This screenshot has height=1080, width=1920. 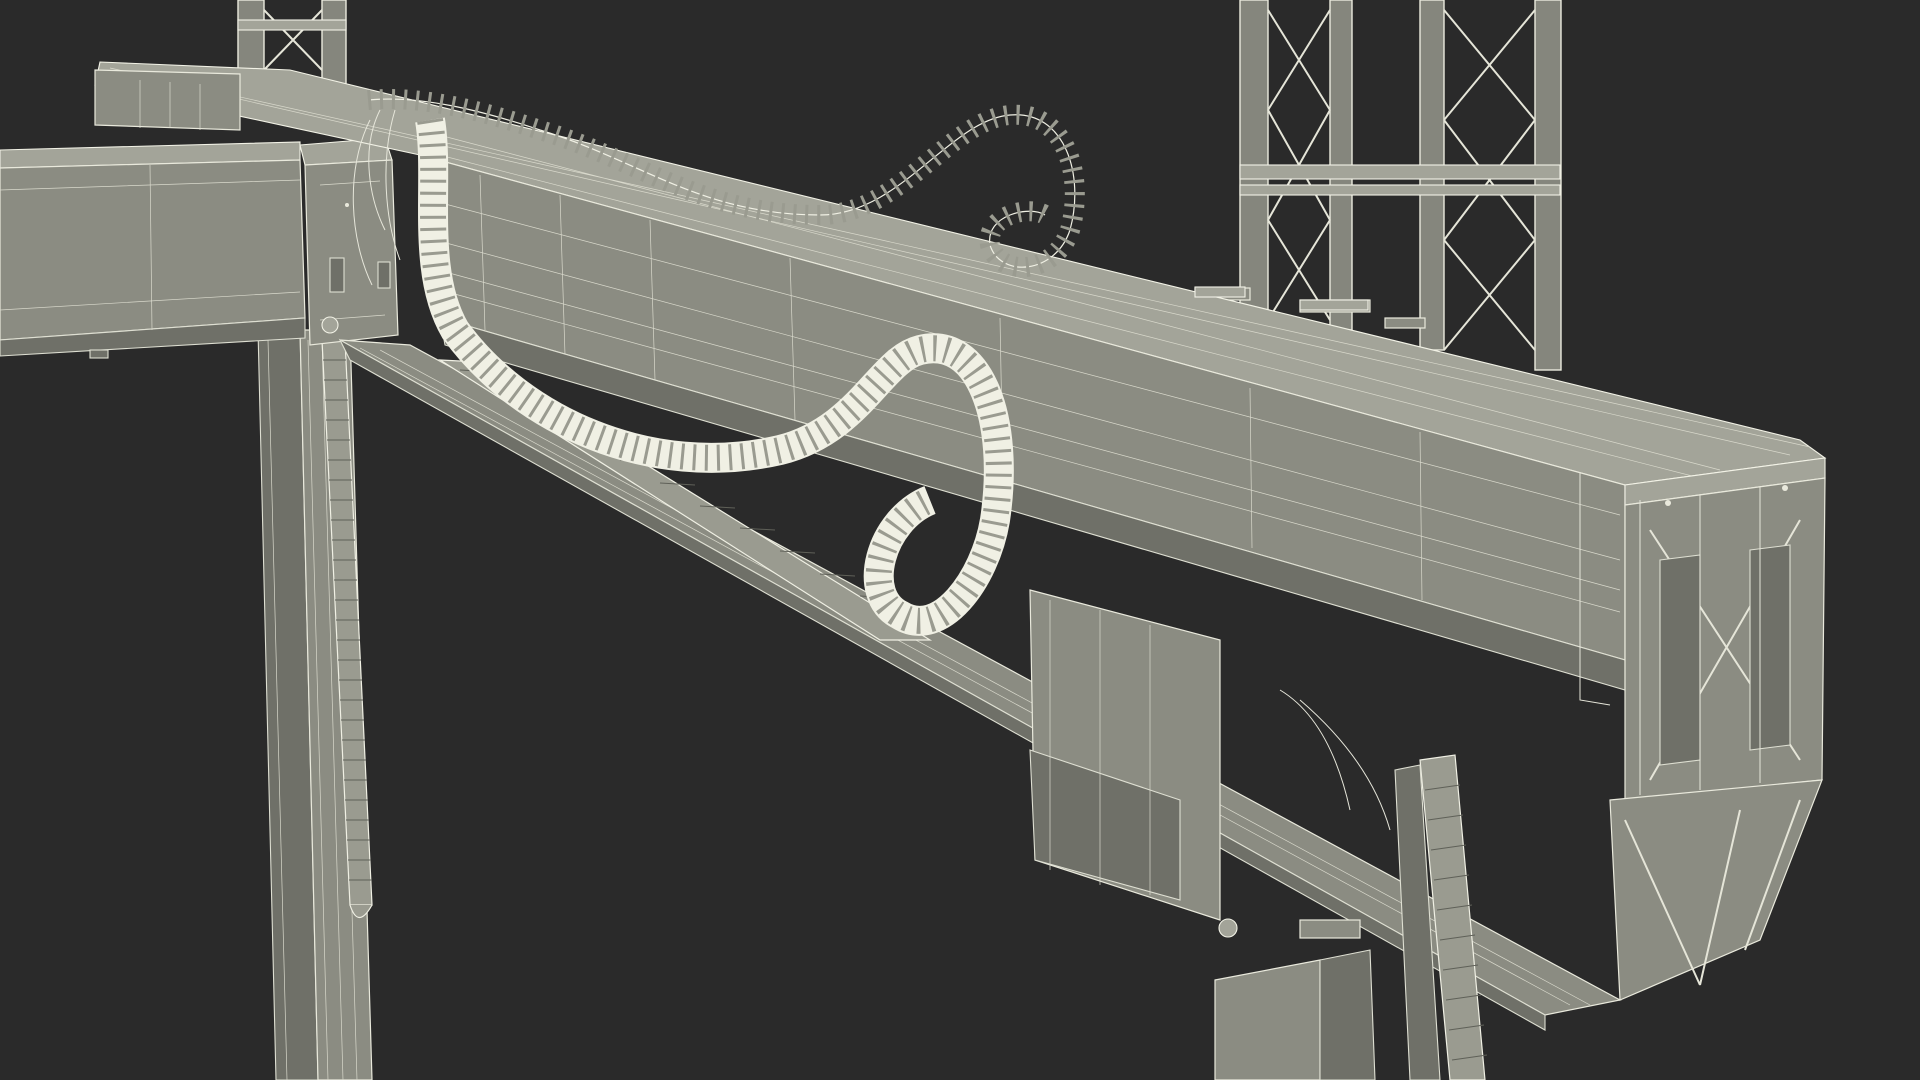 What do you see at coordinates (349, 241) in the screenshot?
I see `carriage-block` at bounding box center [349, 241].